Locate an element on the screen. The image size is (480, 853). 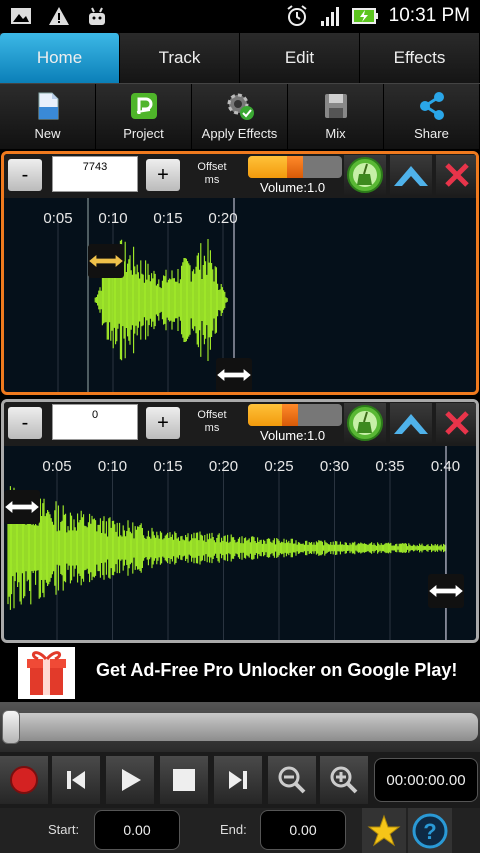
offset-input: 7743 is located at coordinates (95, 174).